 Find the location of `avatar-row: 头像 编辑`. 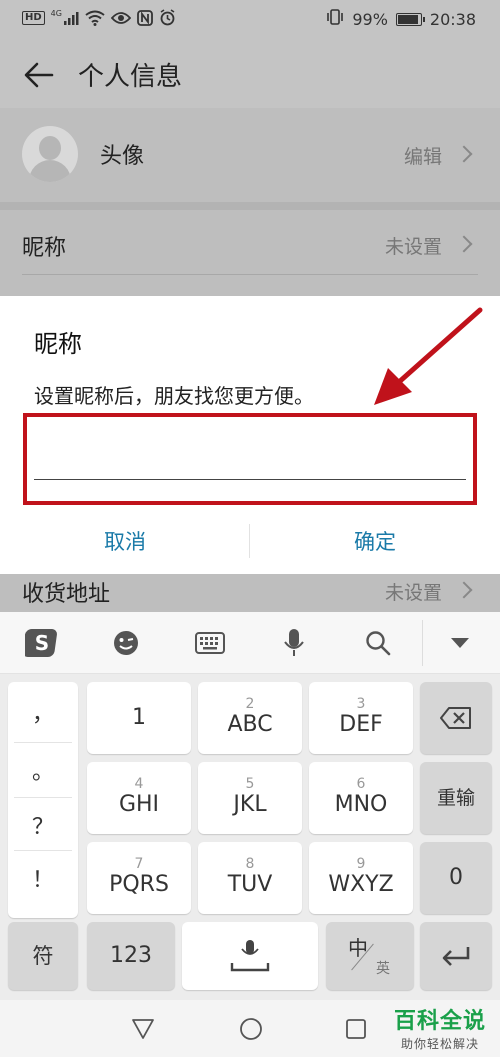

avatar-row: 头像 编辑 is located at coordinates (250, 155).